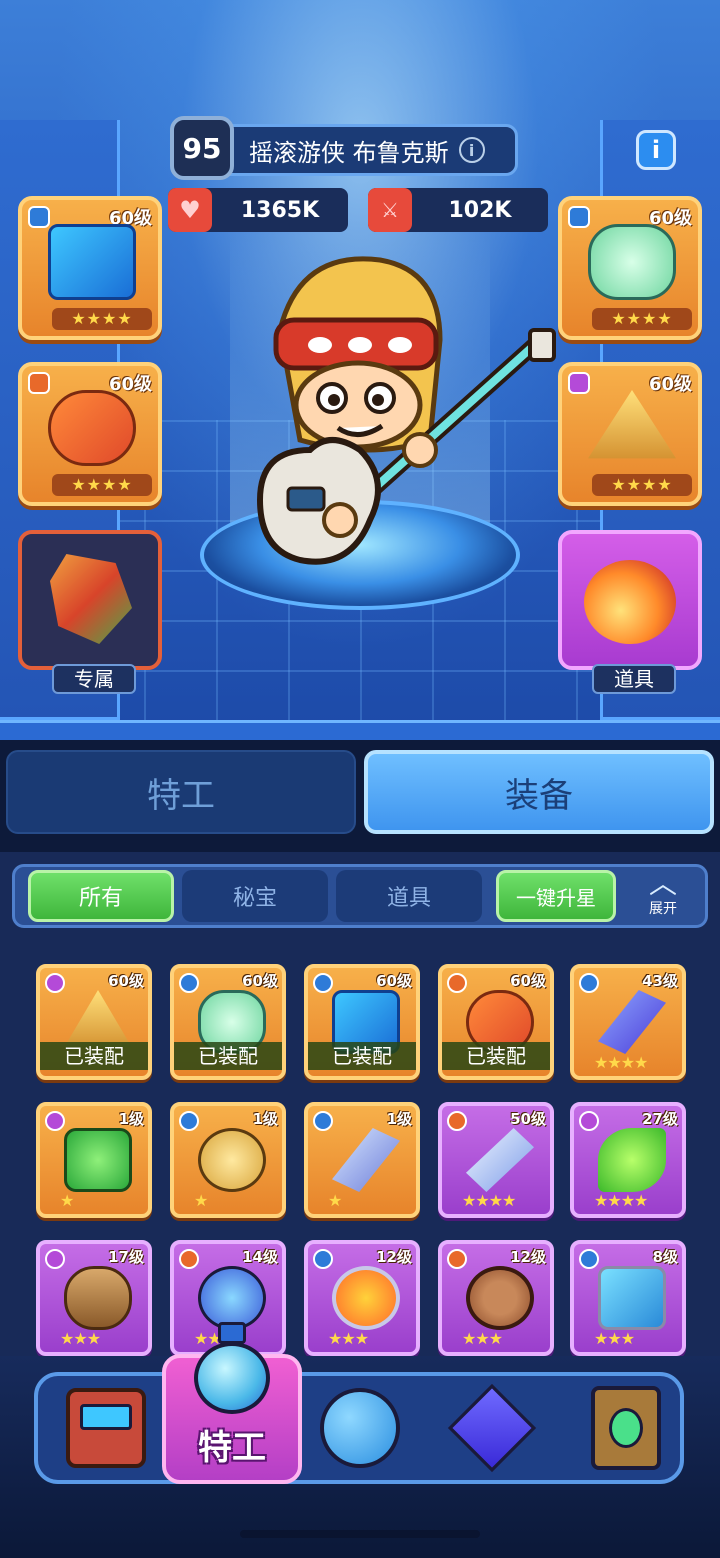 Image resolution: width=720 pixels, height=1558 pixels. What do you see at coordinates (480, 210) in the screenshot?
I see `attack-value: 102K` at bounding box center [480, 210].